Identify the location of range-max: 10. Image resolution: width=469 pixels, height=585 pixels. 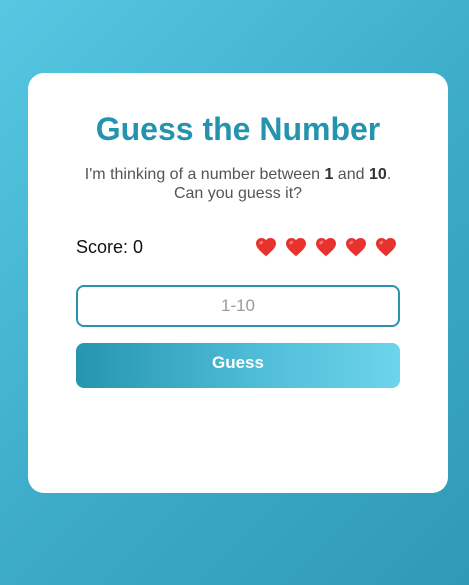
(377, 174).